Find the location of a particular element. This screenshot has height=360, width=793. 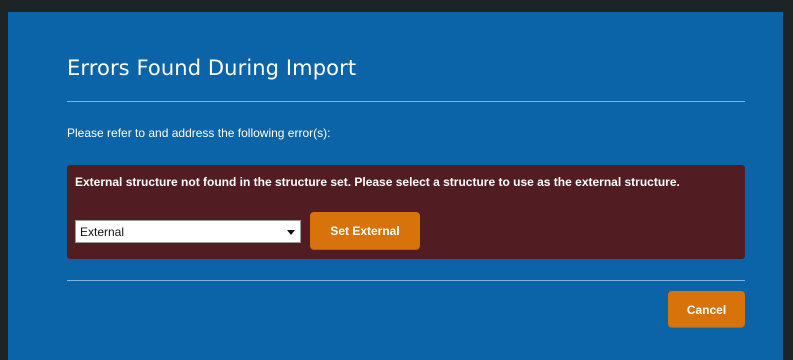

footer-divider is located at coordinates (406, 280).